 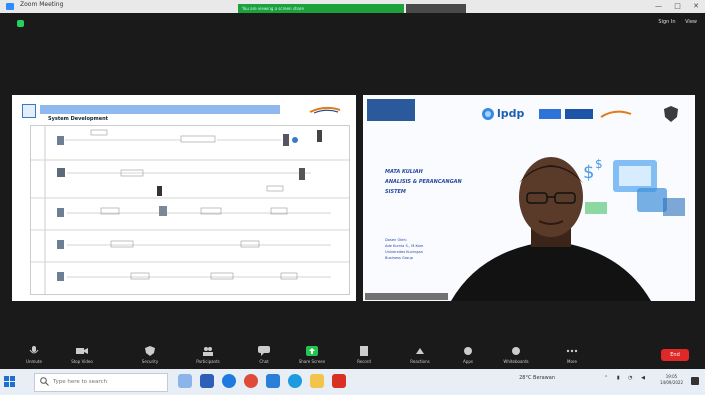 I want to click on apps-label: Apps, so click(x=468, y=361).